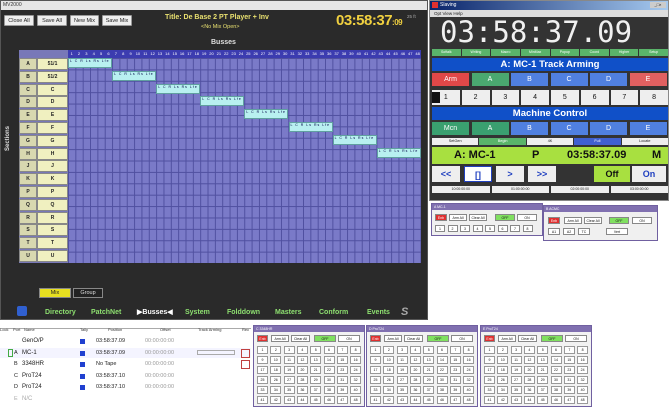 The image size is (669, 412). I want to click on section-row: QQ, so click(43, 204).